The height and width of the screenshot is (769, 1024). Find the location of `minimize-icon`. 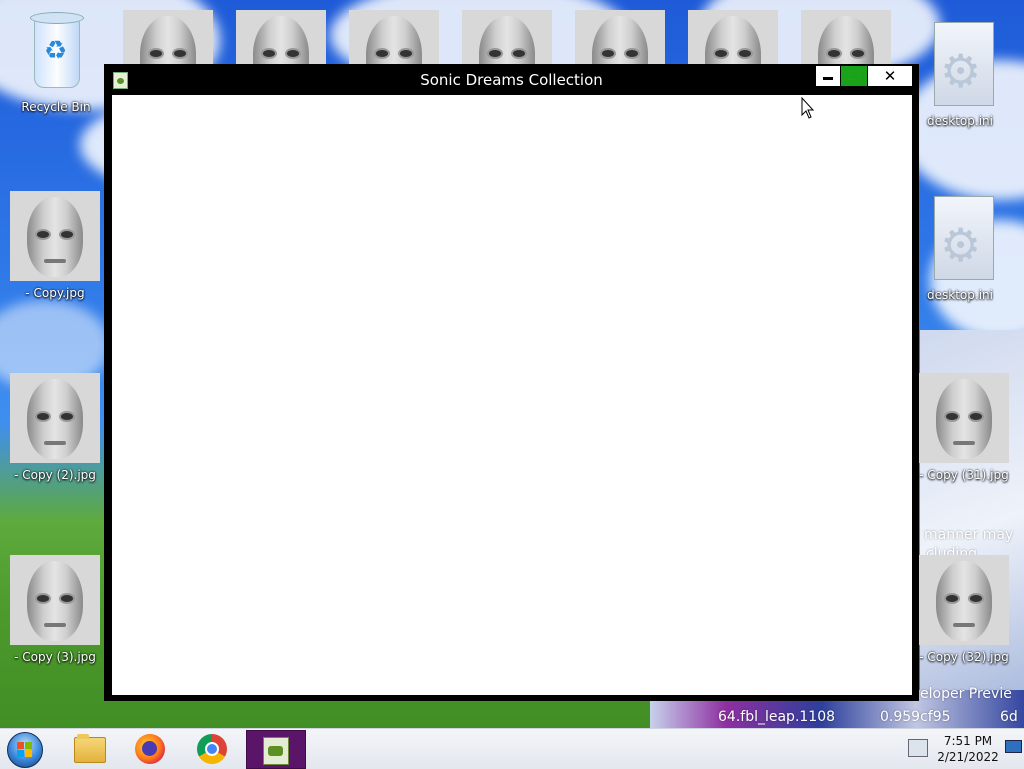

minimize-icon is located at coordinates (828, 78).